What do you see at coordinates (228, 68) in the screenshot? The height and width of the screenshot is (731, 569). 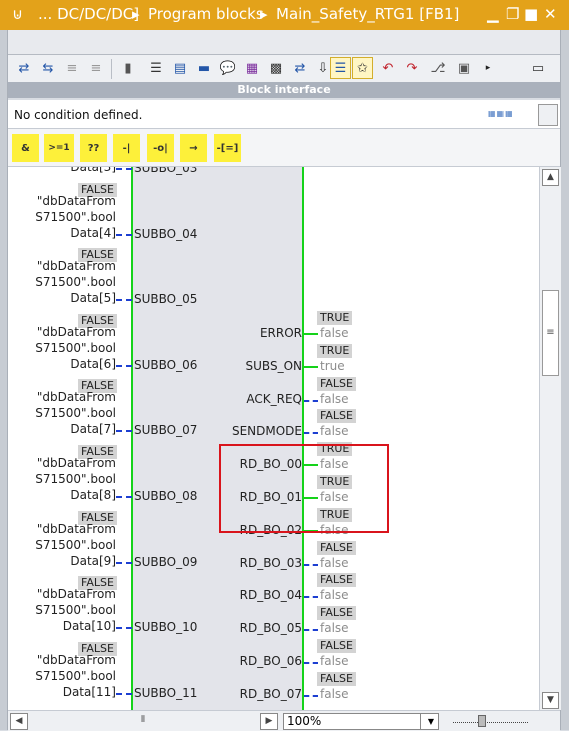 I see `comment-icon: 💬` at bounding box center [228, 68].